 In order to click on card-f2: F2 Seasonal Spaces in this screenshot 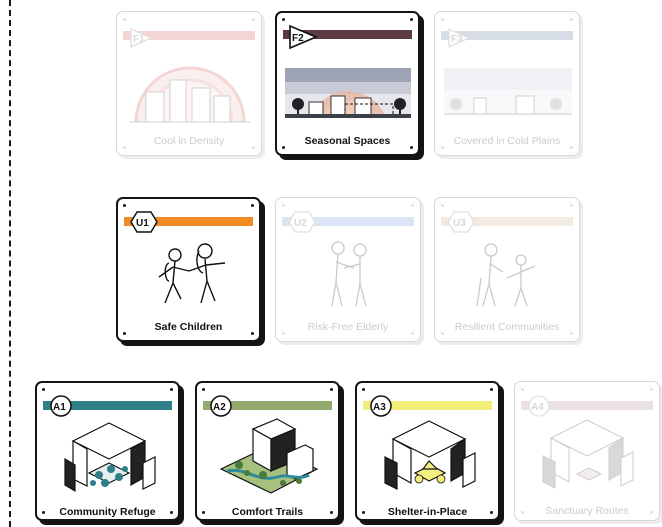, I will do `click(347, 83)`.